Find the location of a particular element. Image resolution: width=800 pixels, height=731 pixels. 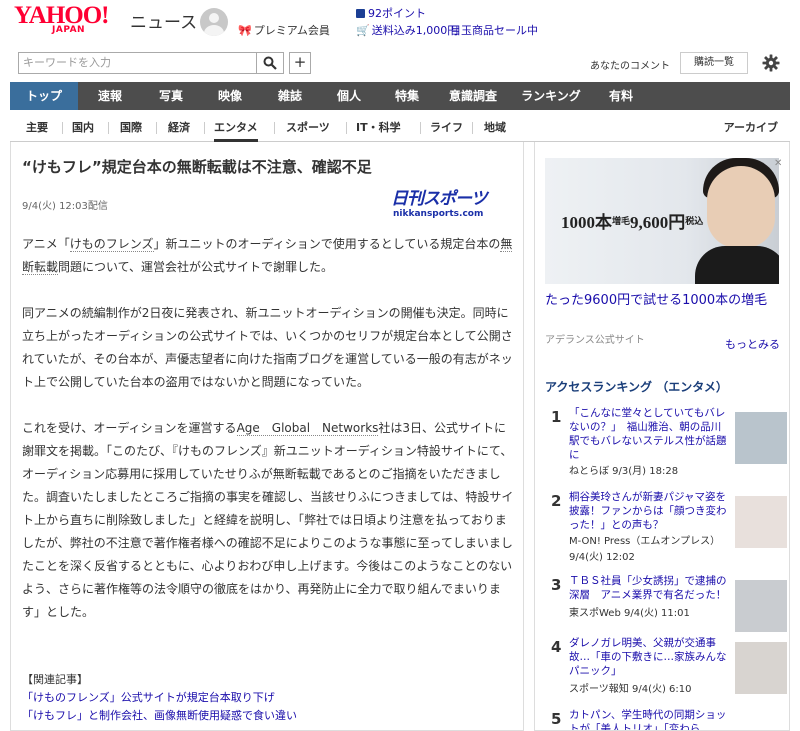

sub-nav: 主要 国内 国際 経済 エンタメ スポーツ IT・科学 ライフ 地域 アーカイブ is located at coordinates (400, 128).